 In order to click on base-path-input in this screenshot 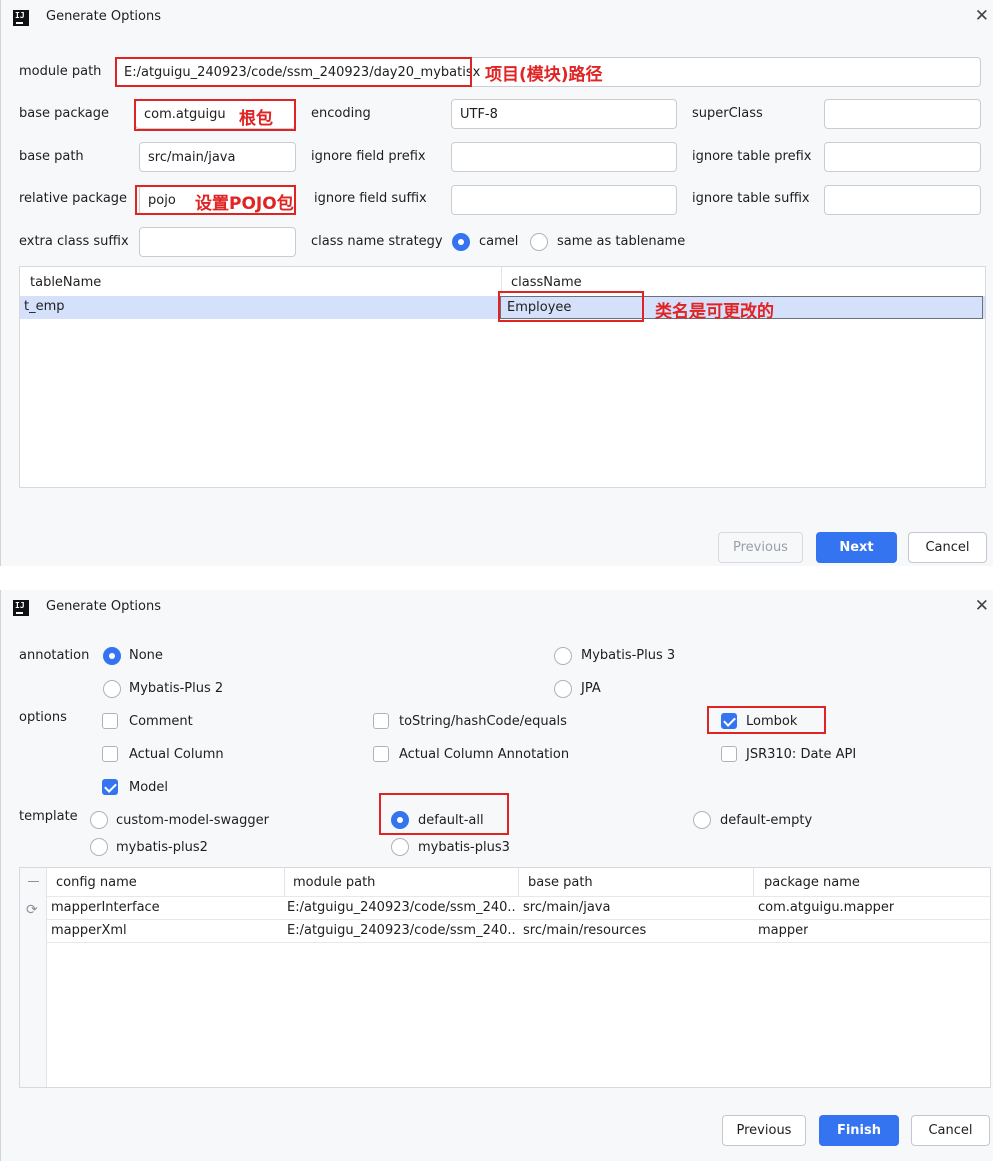, I will do `click(217, 157)`.